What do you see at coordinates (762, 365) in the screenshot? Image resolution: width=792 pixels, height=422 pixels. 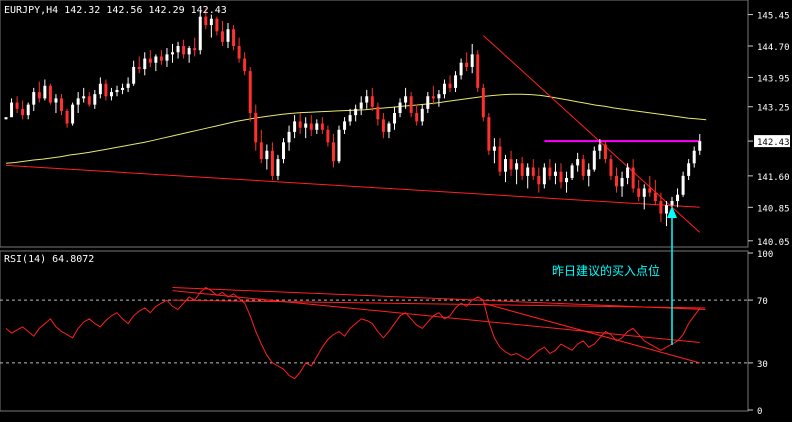 I see `rsi-axis-label: 30` at bounding box center [762, 365].